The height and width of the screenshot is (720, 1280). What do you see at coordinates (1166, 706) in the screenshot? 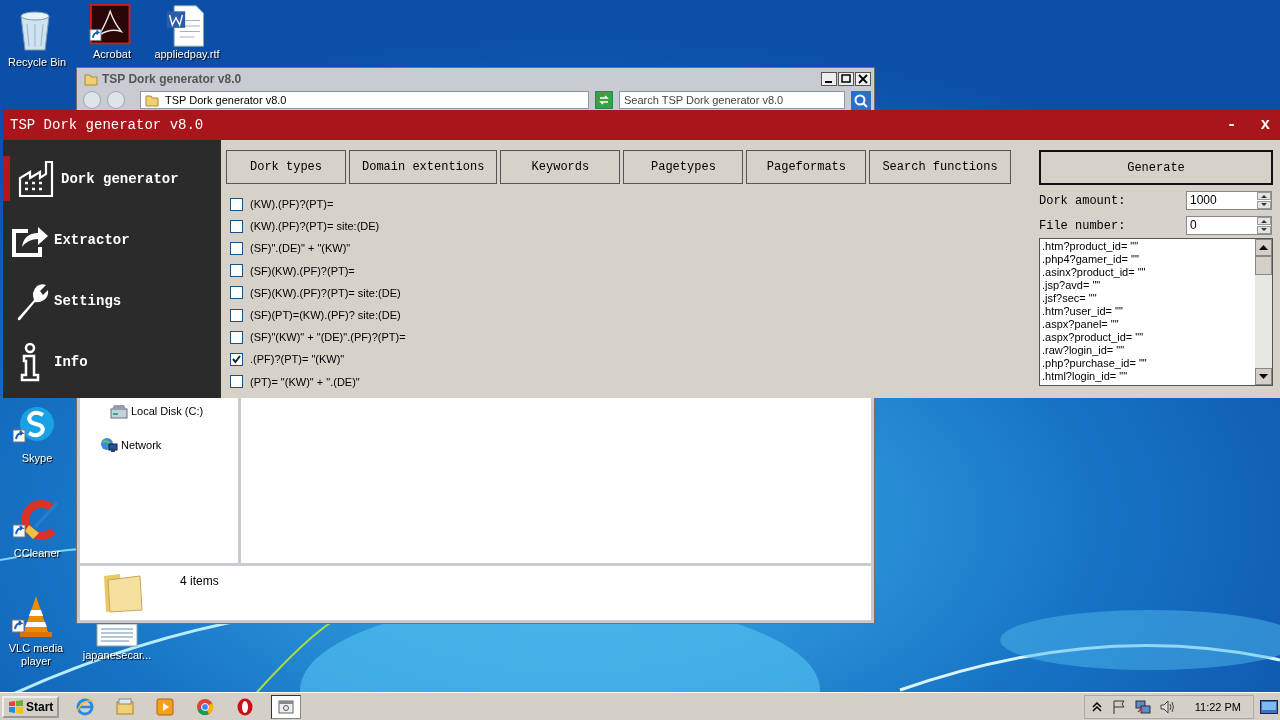
I see `speaker-icon` at bounding box center [1166, 706].